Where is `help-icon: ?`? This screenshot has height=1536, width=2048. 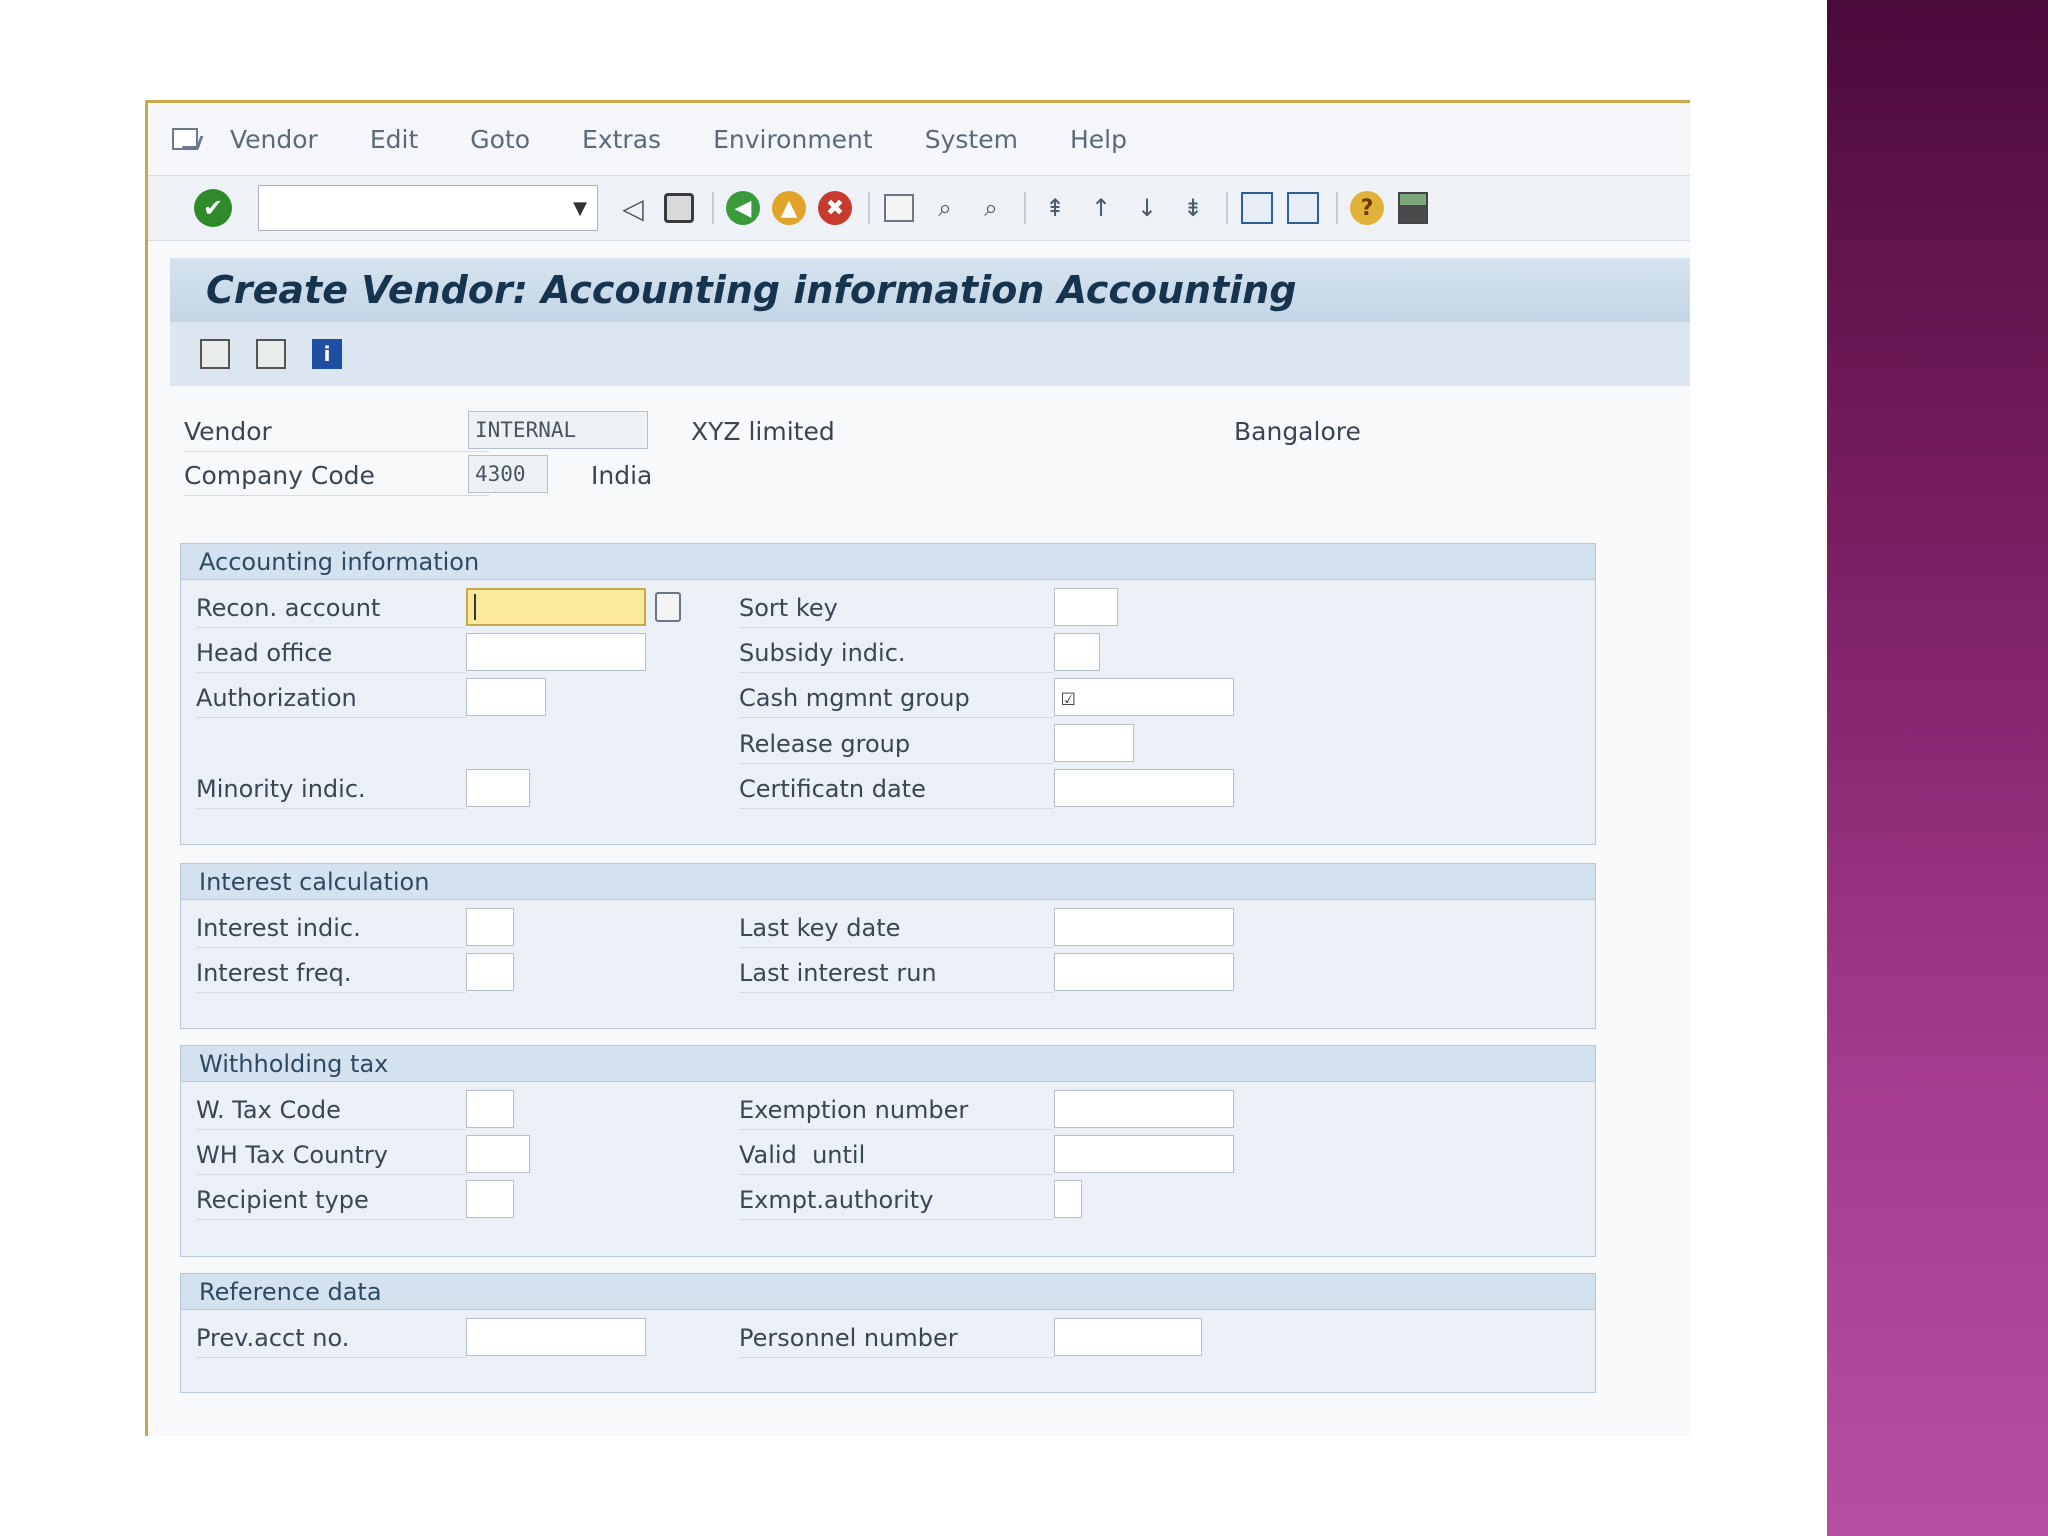
help-icon: ? is located at coordinates (1367, 208).